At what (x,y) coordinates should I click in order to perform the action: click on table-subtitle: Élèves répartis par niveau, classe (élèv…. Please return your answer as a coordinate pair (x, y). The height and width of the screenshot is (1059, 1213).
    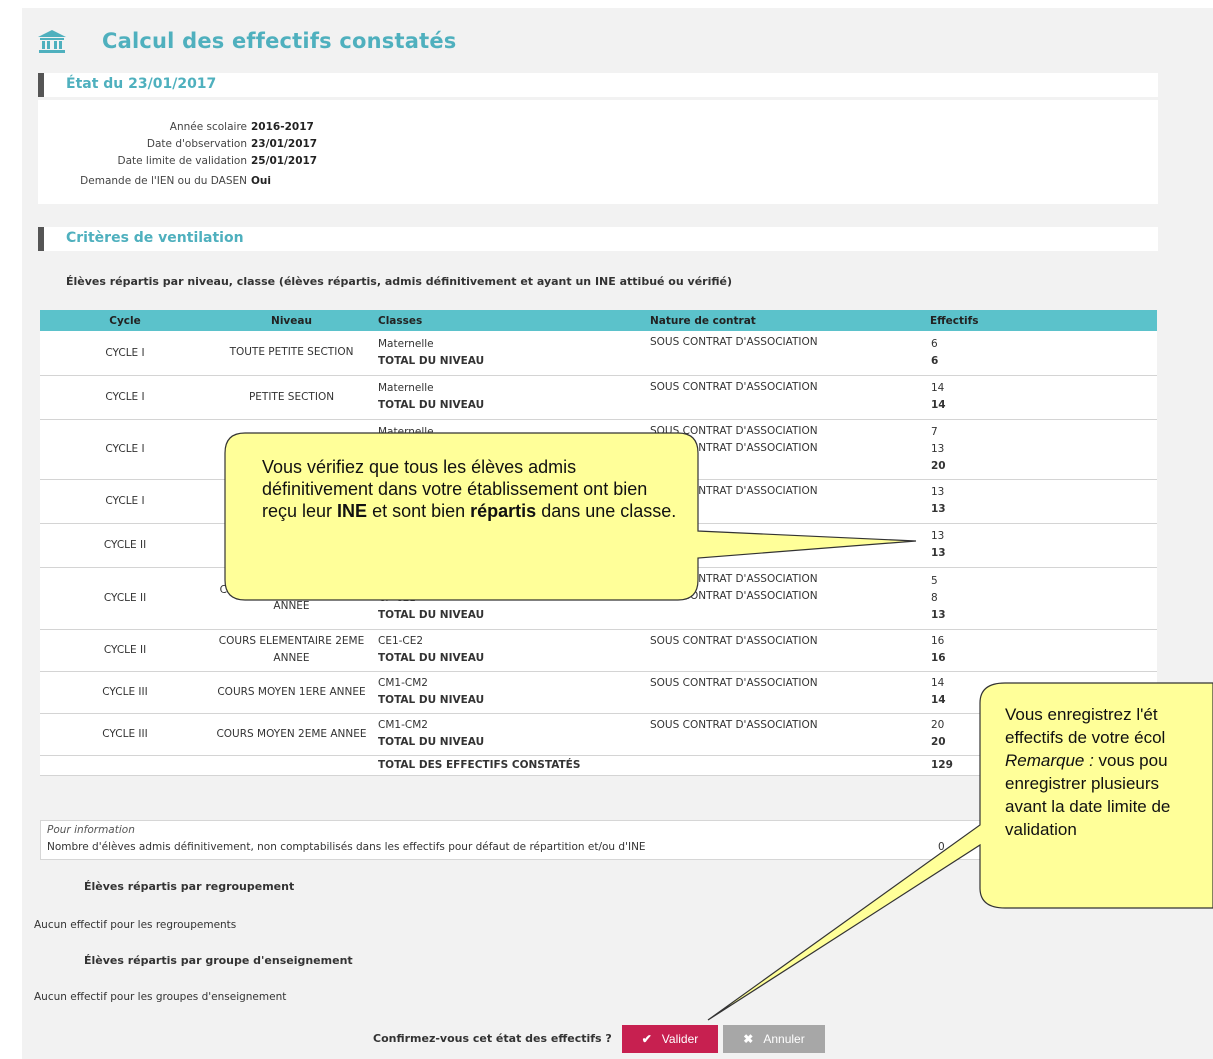
    Looking at the image, I should click on (399, 281).